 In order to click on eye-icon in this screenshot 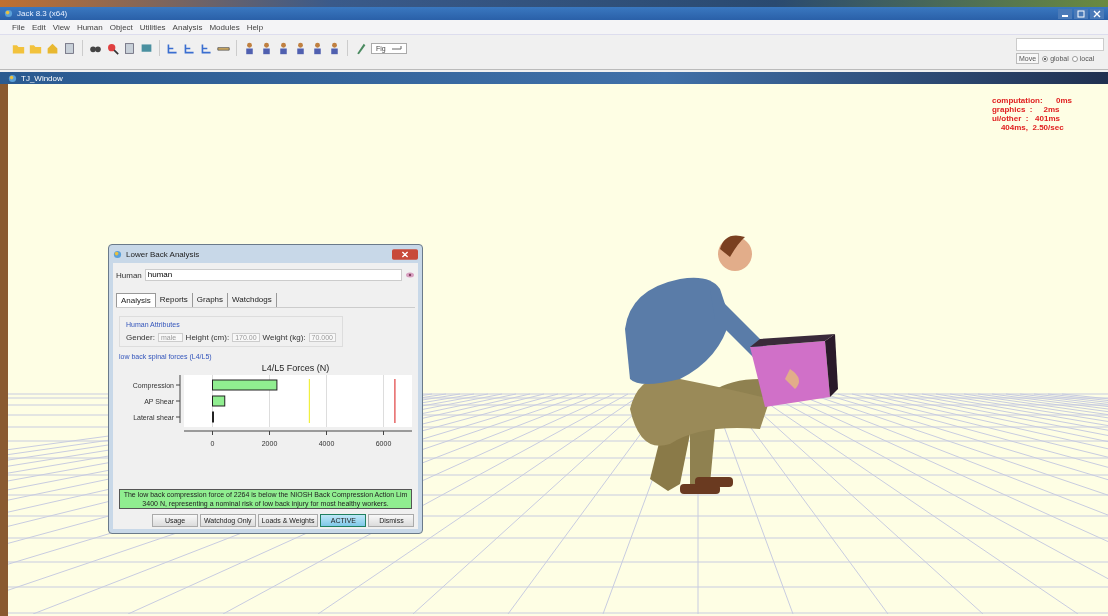, I will do `click(410, 275)`.